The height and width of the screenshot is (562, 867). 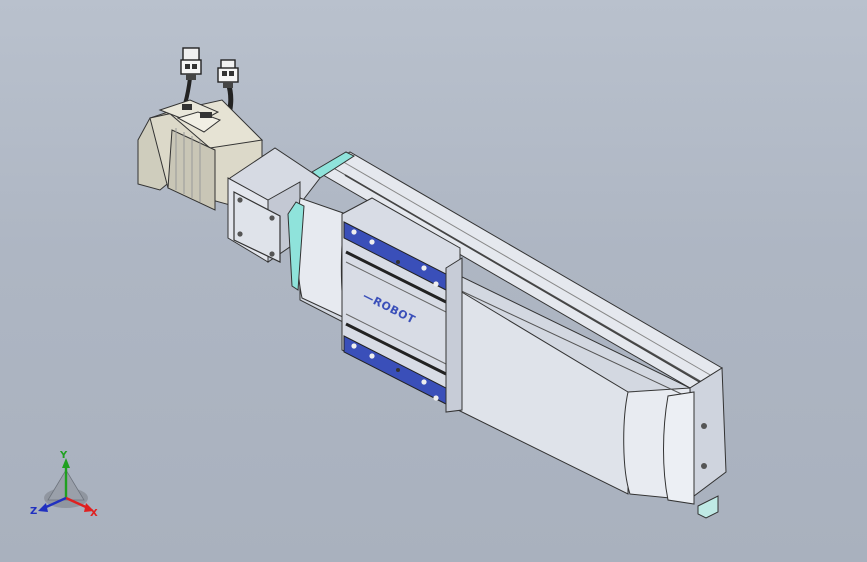 I want to click on axis-triad: Y X Z, so click(x=64, y=484).